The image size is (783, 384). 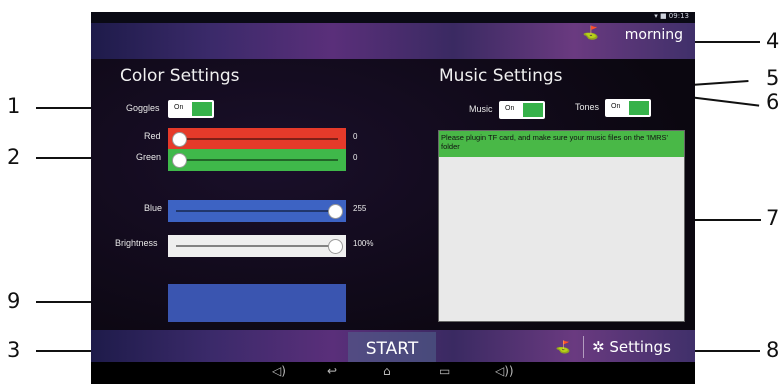 I want to click on divider, so click(x=583, y=347).